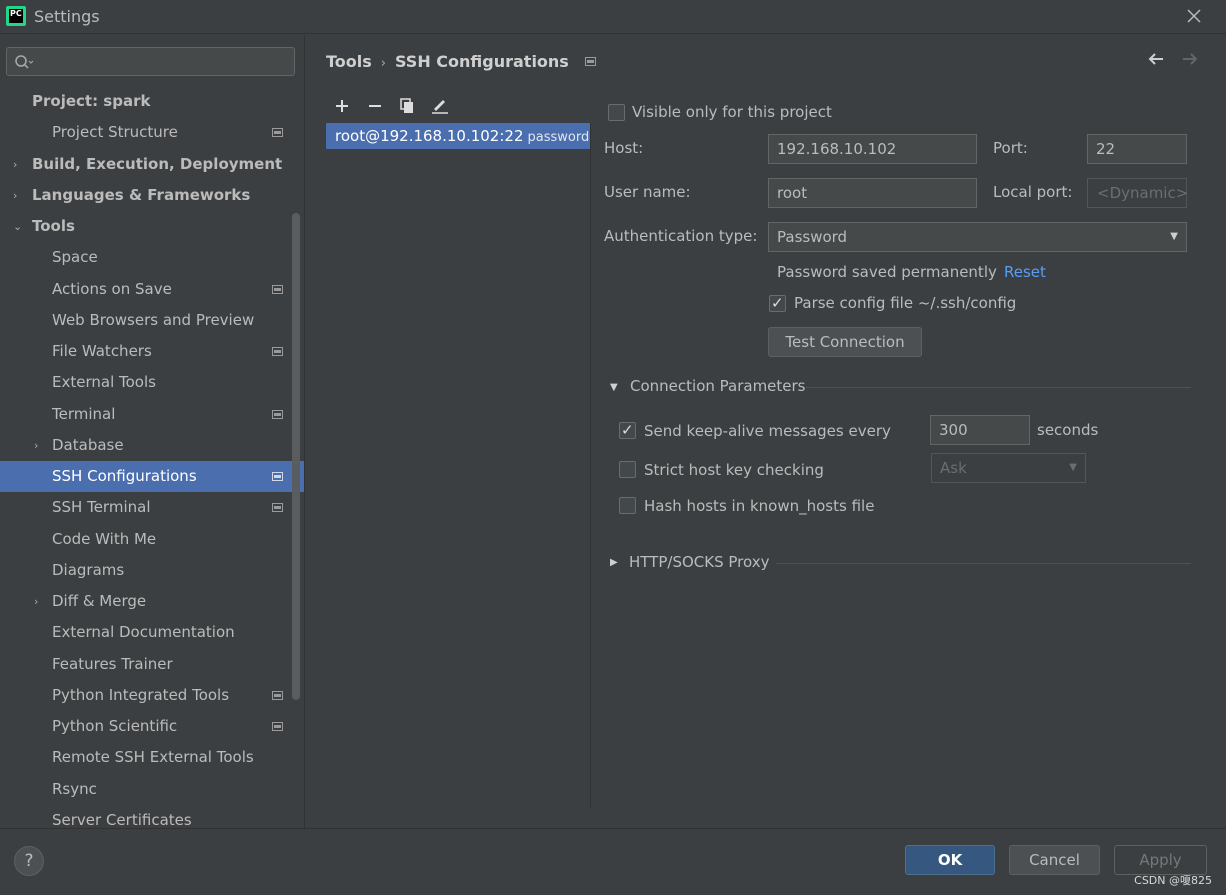  What do you see at coordinates (887, 272) in the screenshot?
I see `password-saved-text: Password saved permanently` at bounding box center [887, 272].